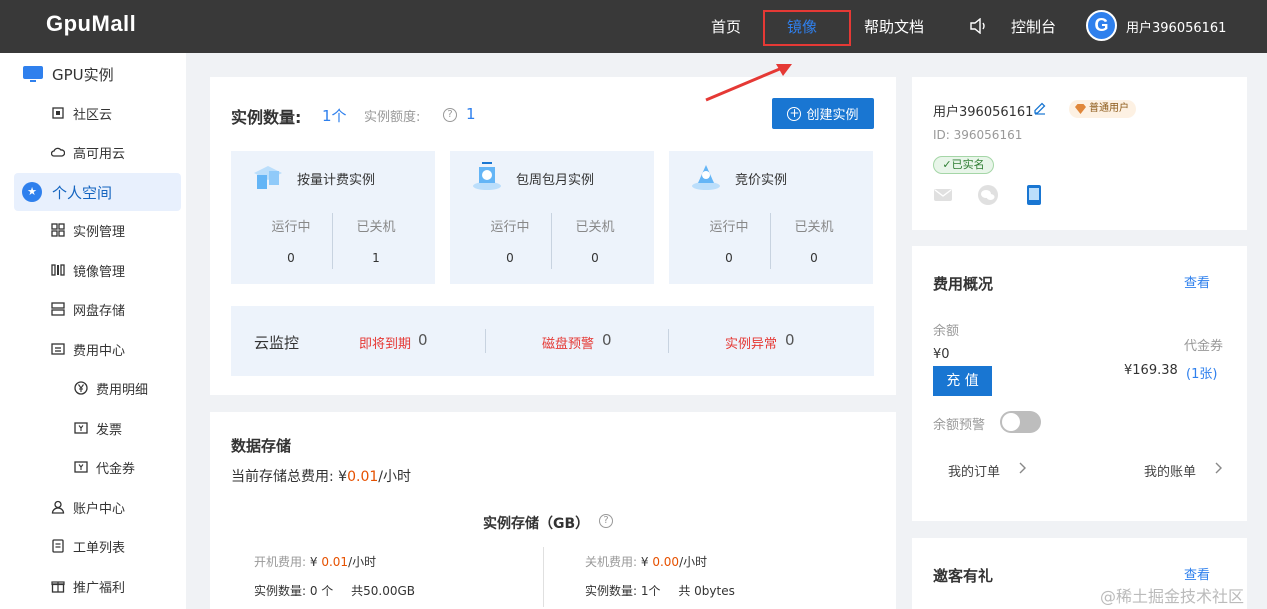 The width and height of the screenshot is (1267, 609). Describe the element at coordinates (394, 477) in the screenshot. I see `total-unit: /小时` at that location.